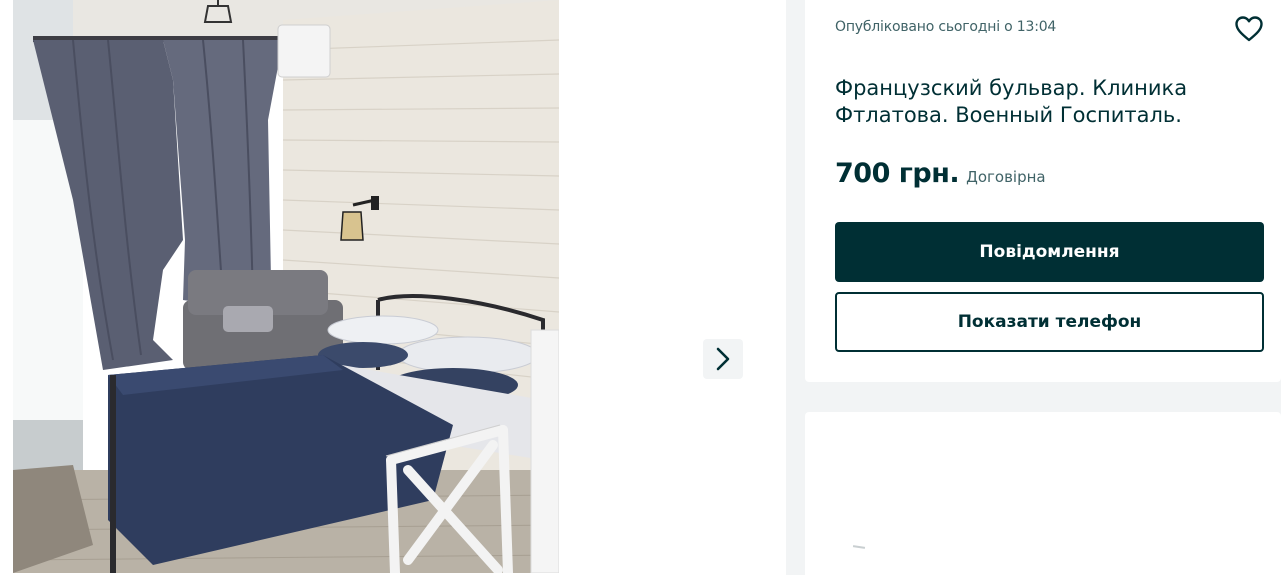 Image resolution: width=1281 pixels, height=575 pixels. I want to click on favorite-button, so click(1249, 29).